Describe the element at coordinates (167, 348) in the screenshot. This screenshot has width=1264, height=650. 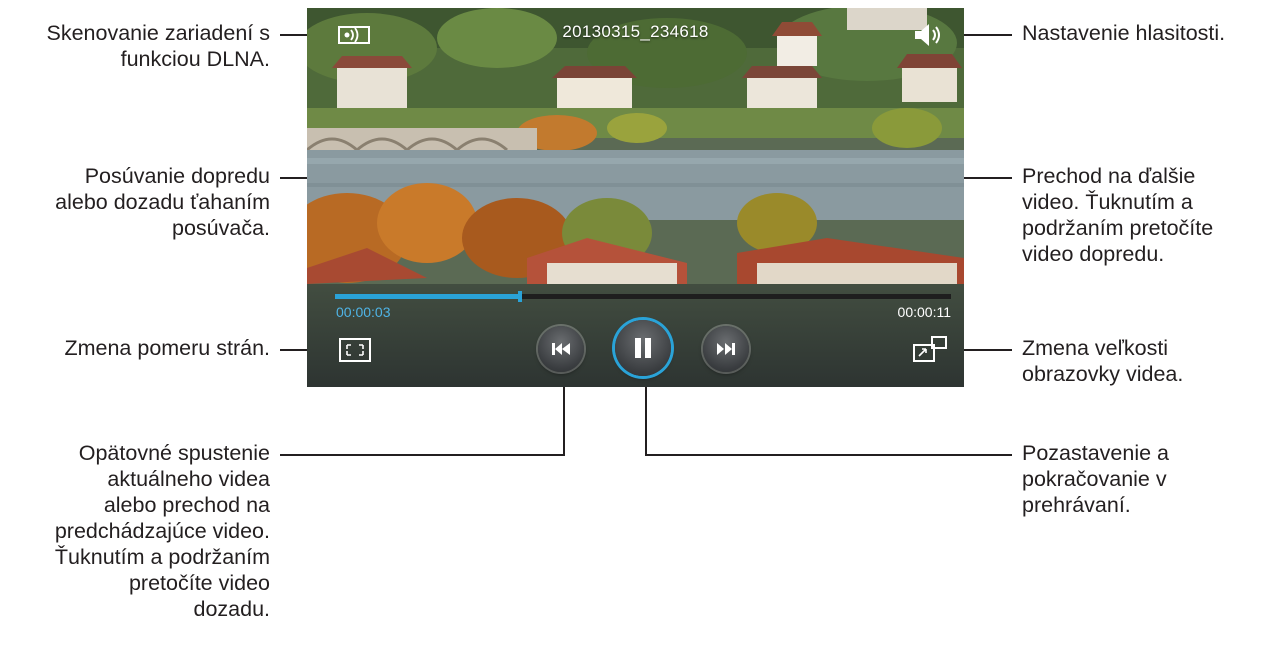
I see `callout-aspect: Zmena pomeru strán.` at that location.